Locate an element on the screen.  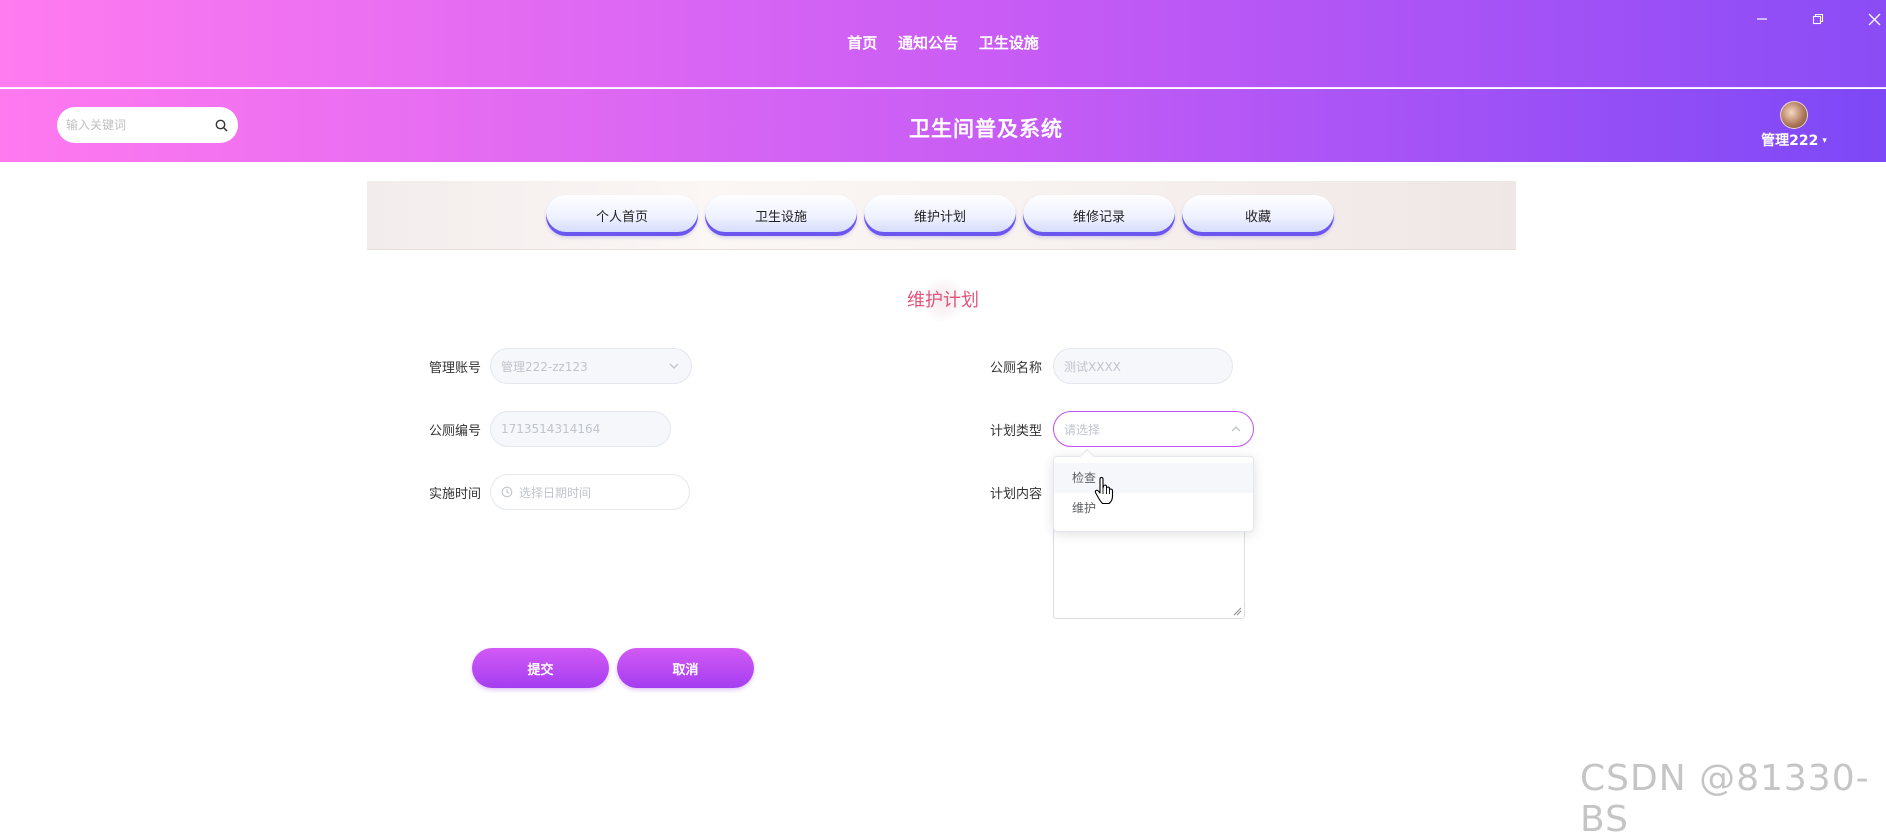
option-inspect: 检查 is located at coordinates (1153, 478).